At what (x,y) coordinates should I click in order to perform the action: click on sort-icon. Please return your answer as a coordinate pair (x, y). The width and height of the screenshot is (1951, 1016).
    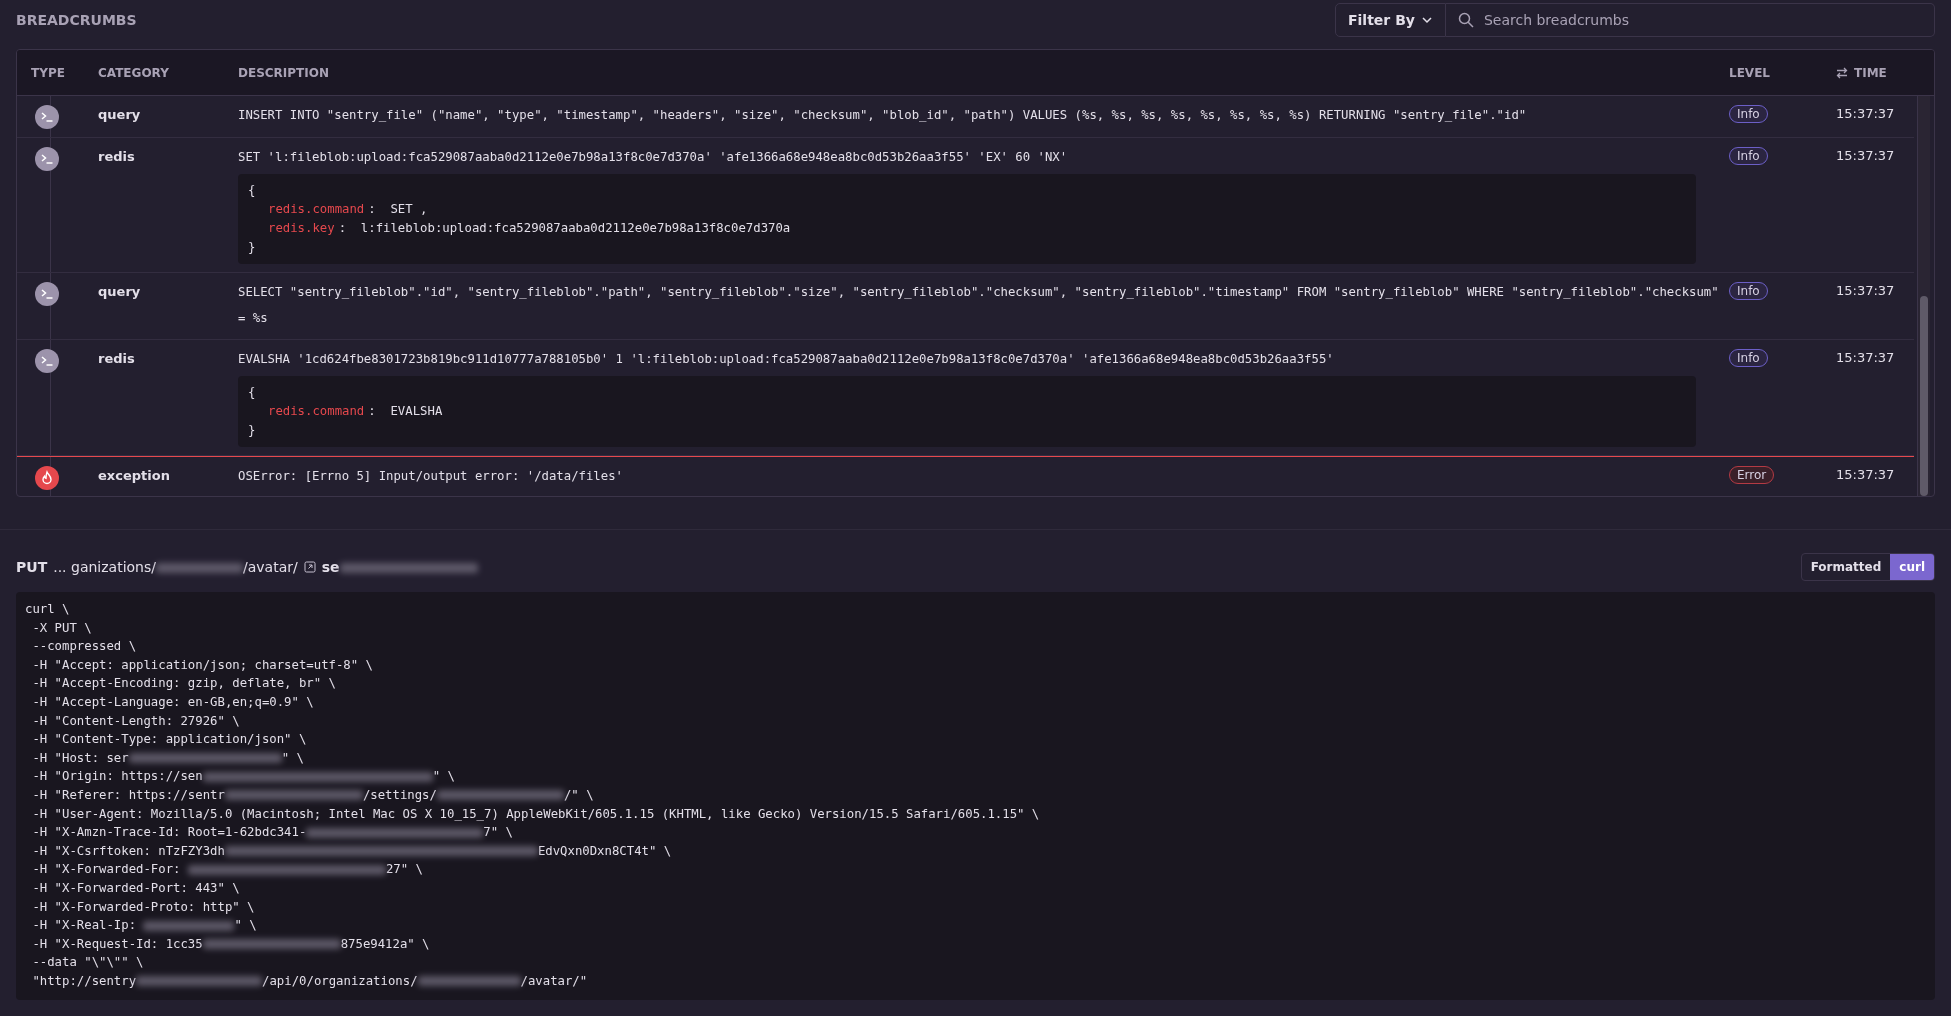
    Looking at the image, I should click on (1842, 72).